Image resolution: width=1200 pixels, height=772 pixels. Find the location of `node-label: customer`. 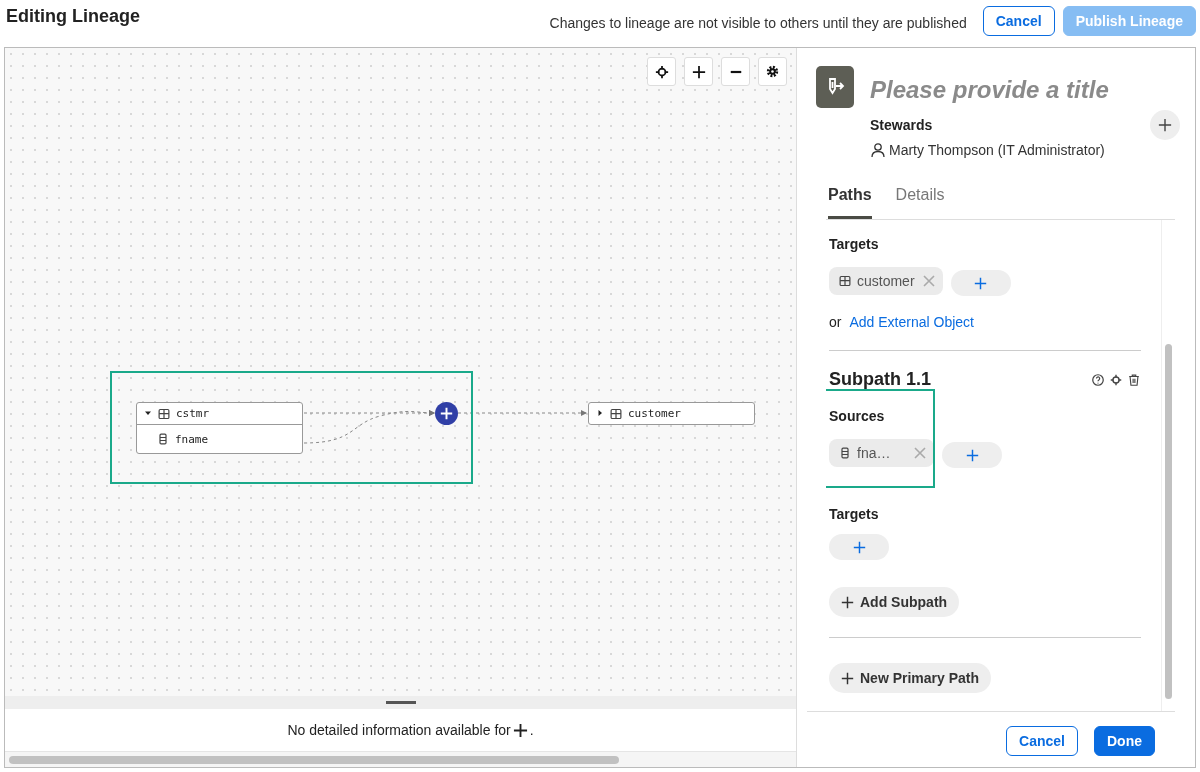

node-label: customer is located at coordinates (654, 413).